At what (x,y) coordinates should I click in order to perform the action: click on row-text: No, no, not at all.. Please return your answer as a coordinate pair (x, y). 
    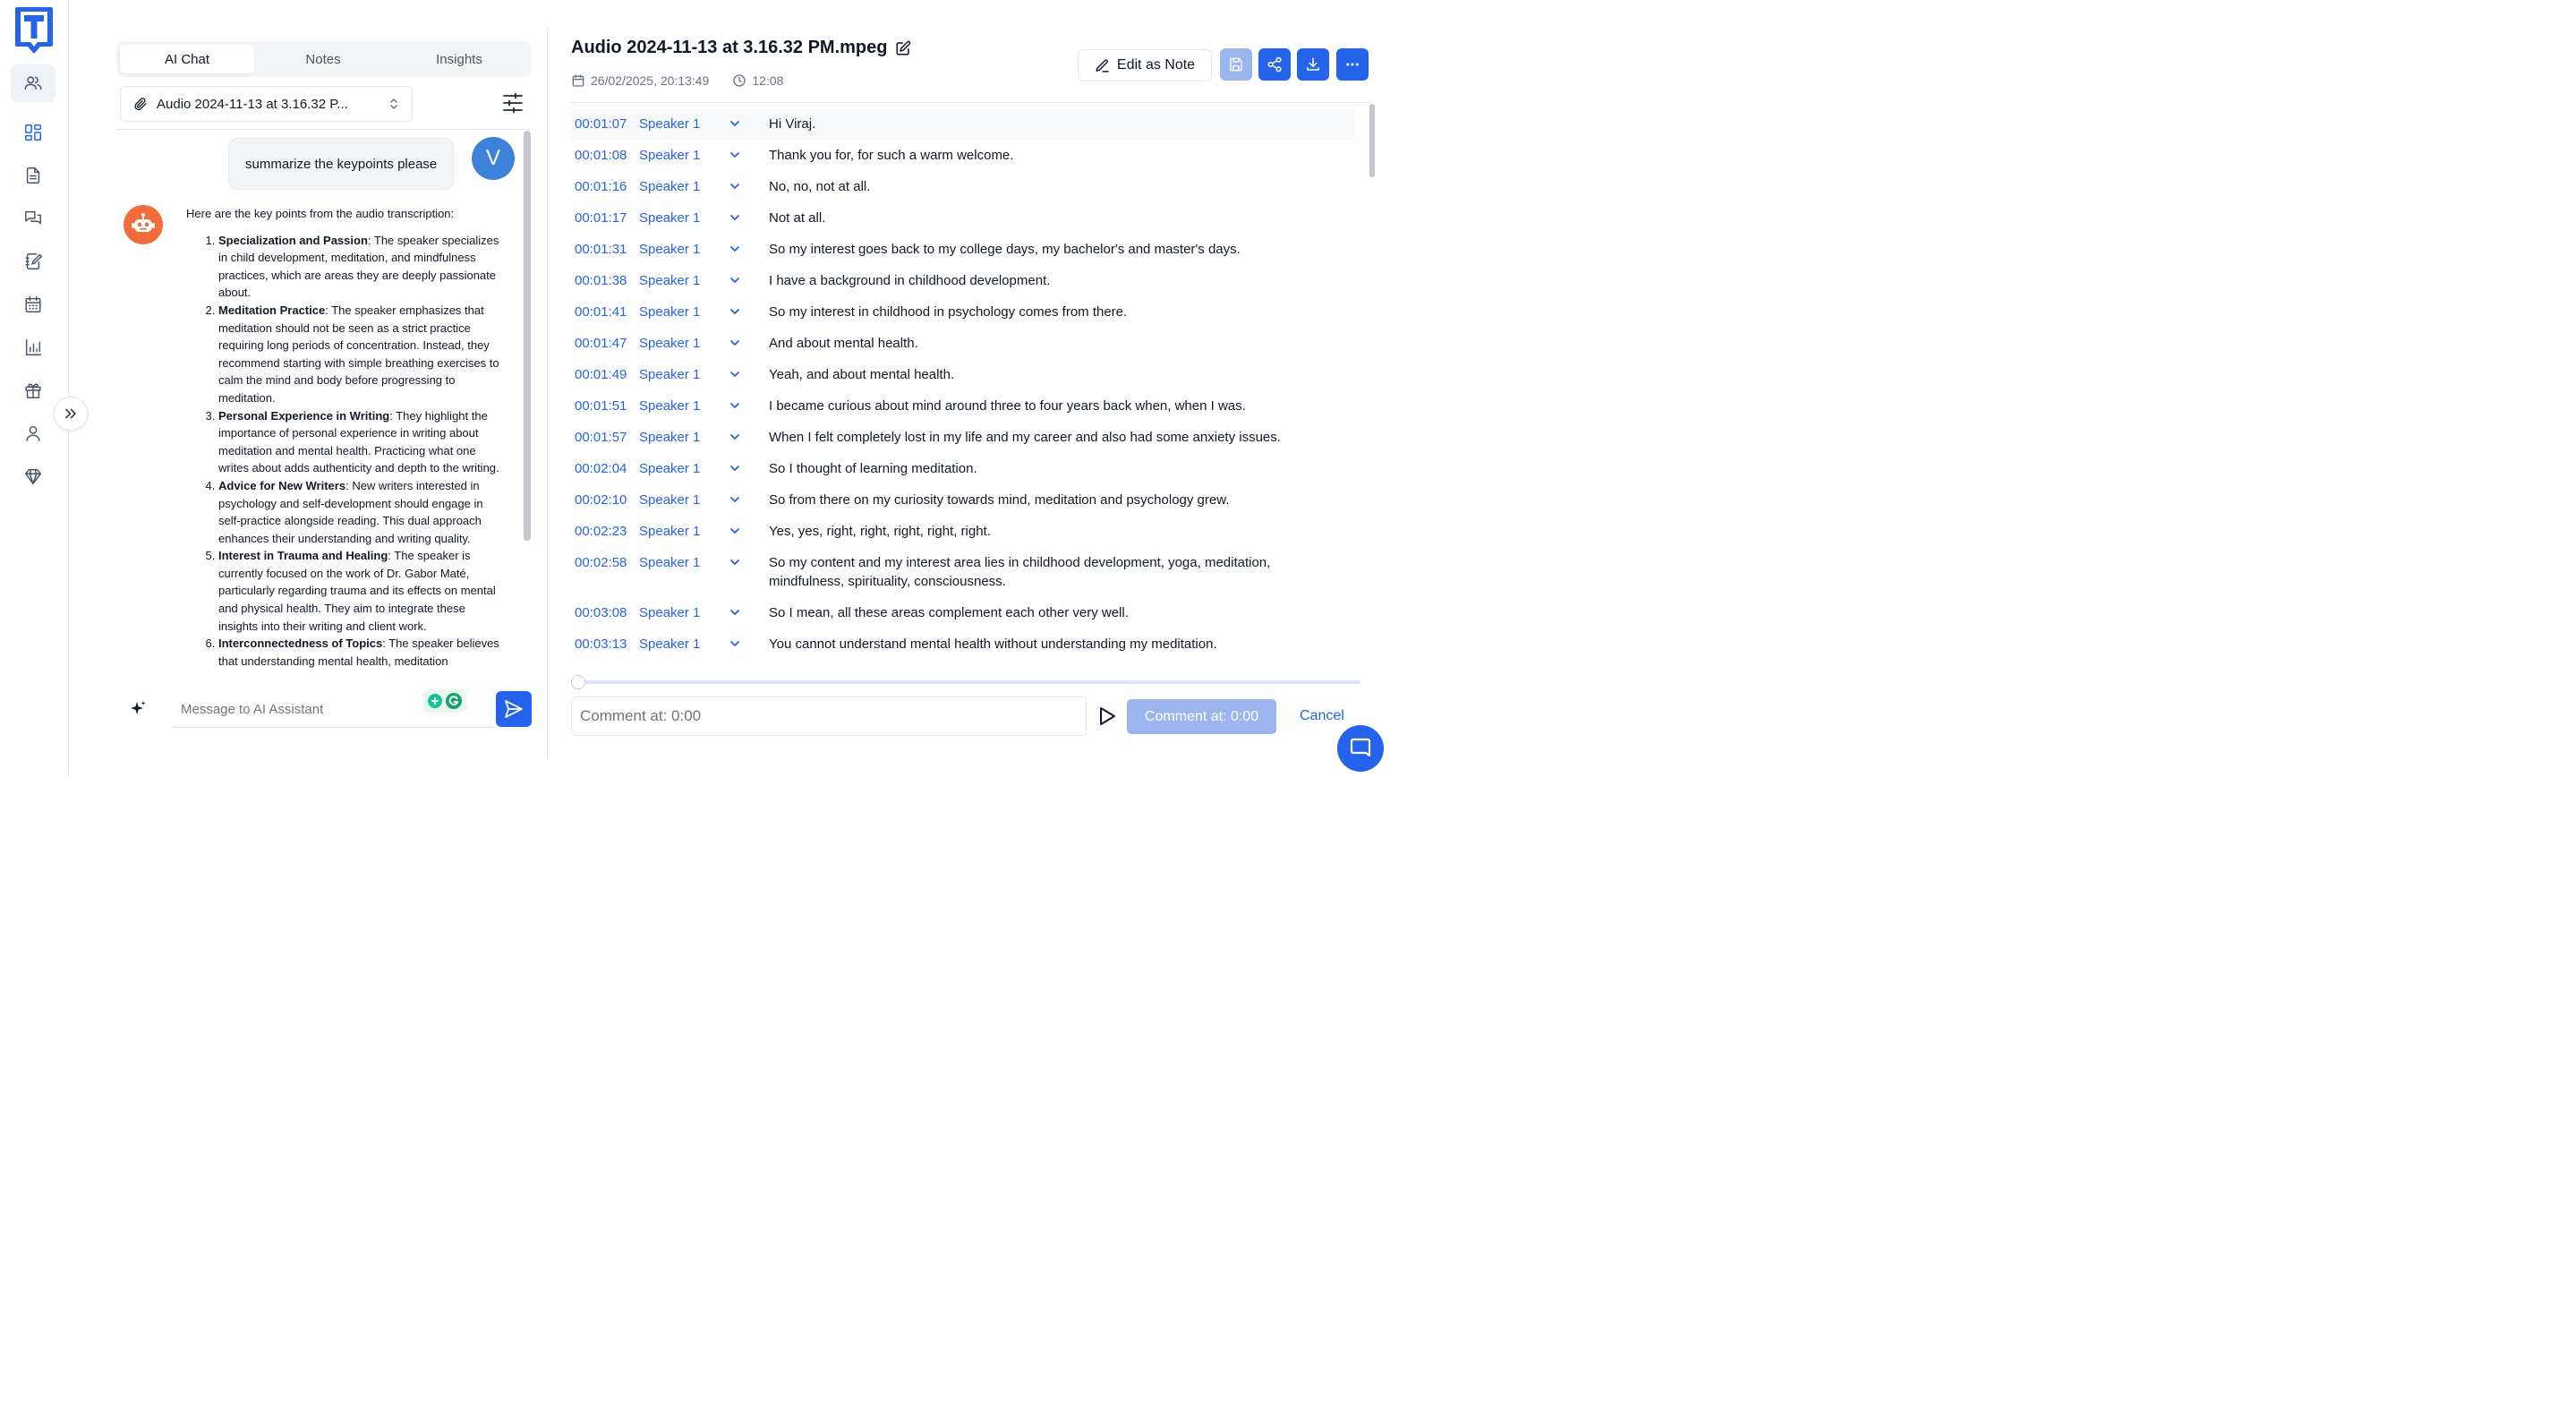
    Looking at the image, I should click on (1061, 187).